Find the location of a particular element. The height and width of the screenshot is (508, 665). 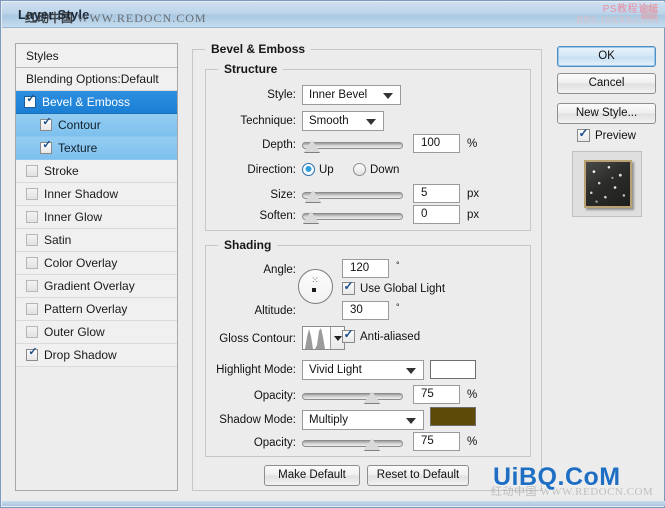

shadow-opacity-input: 75 is located at coordinates (436, 441).